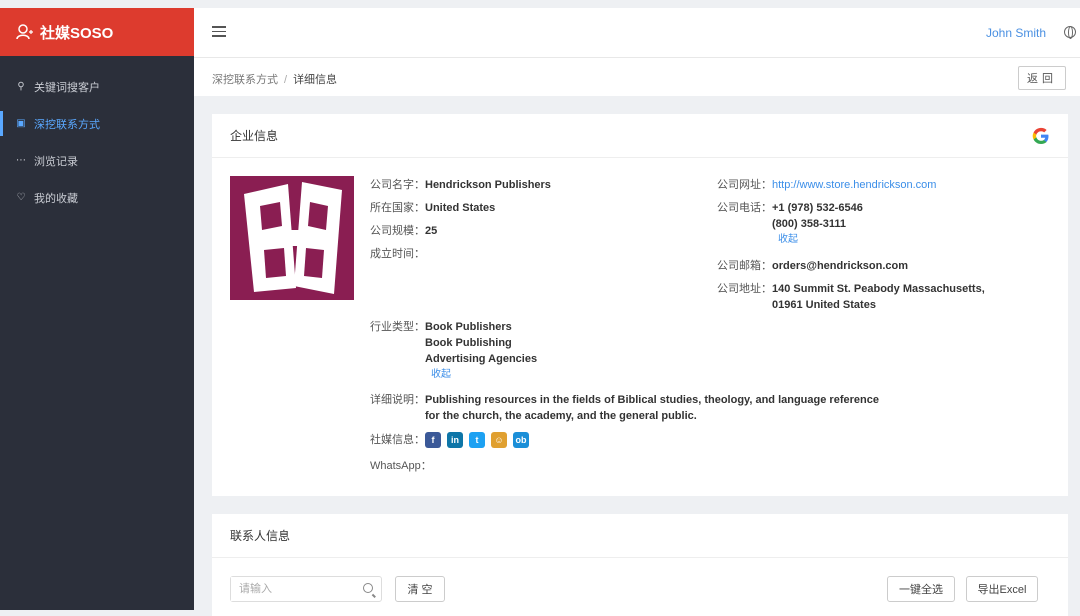  I want to click on sidebar-item-label: 浏览记录, so click(56, 161).